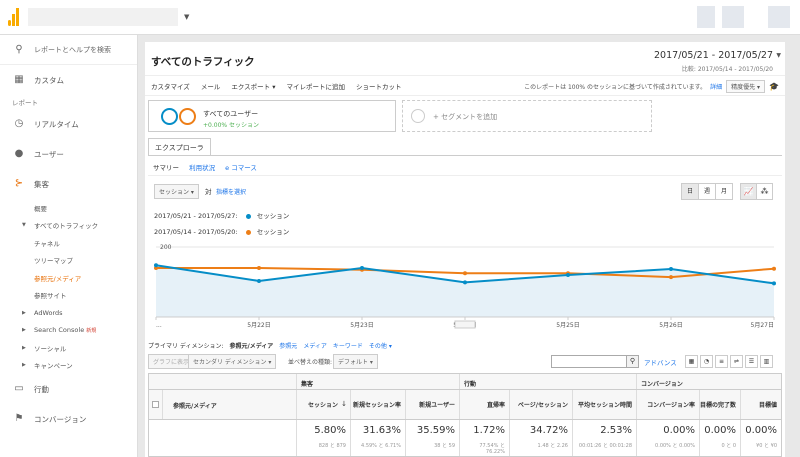  What do you see at coordinates (288, 345) in the screenshot?
I see `dim-source: 参照元` at bounding box center [288, 345].